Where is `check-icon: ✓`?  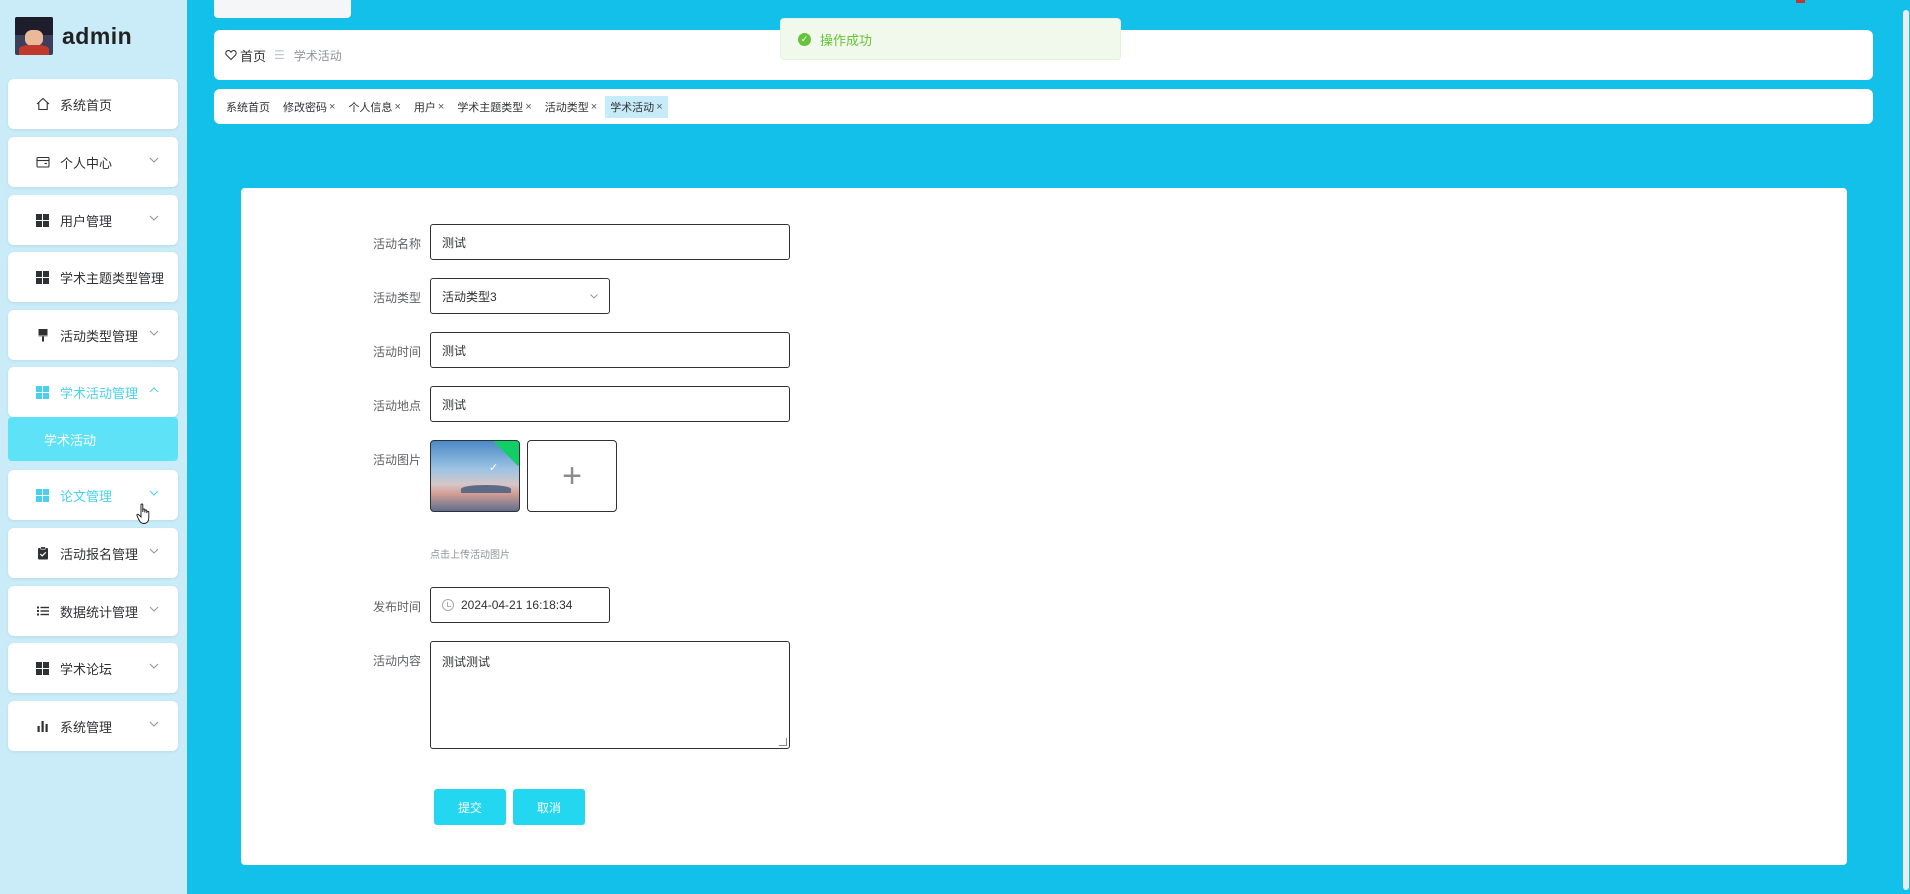
check-icon: ✓ is located at coordinates (494, 468).